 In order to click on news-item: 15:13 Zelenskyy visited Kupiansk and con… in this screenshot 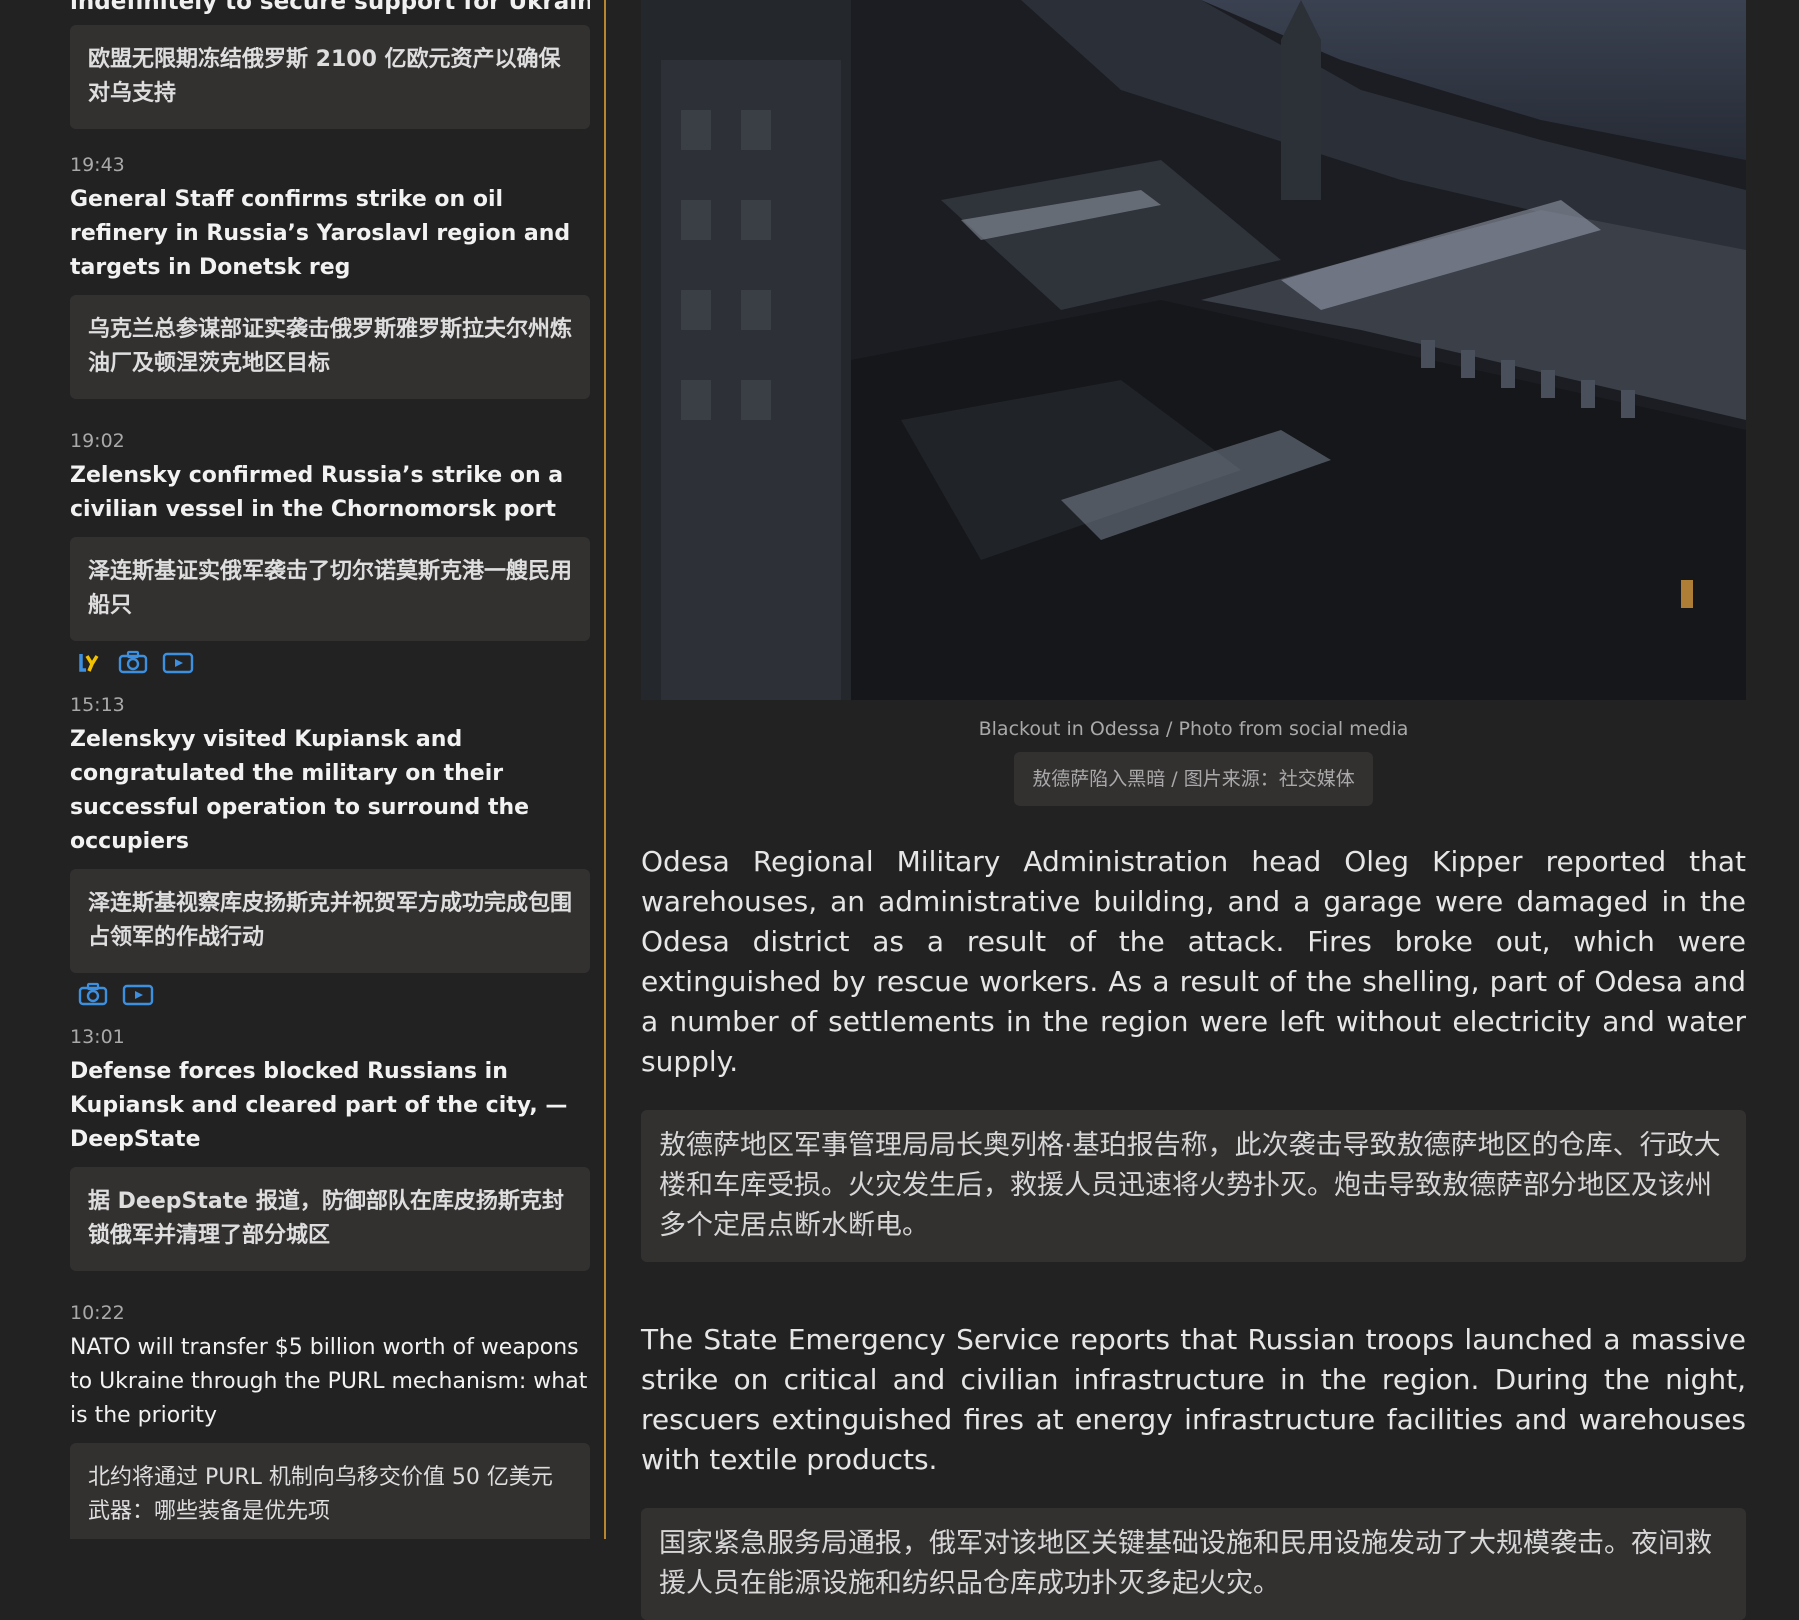, I will do `click(330, 851)`.